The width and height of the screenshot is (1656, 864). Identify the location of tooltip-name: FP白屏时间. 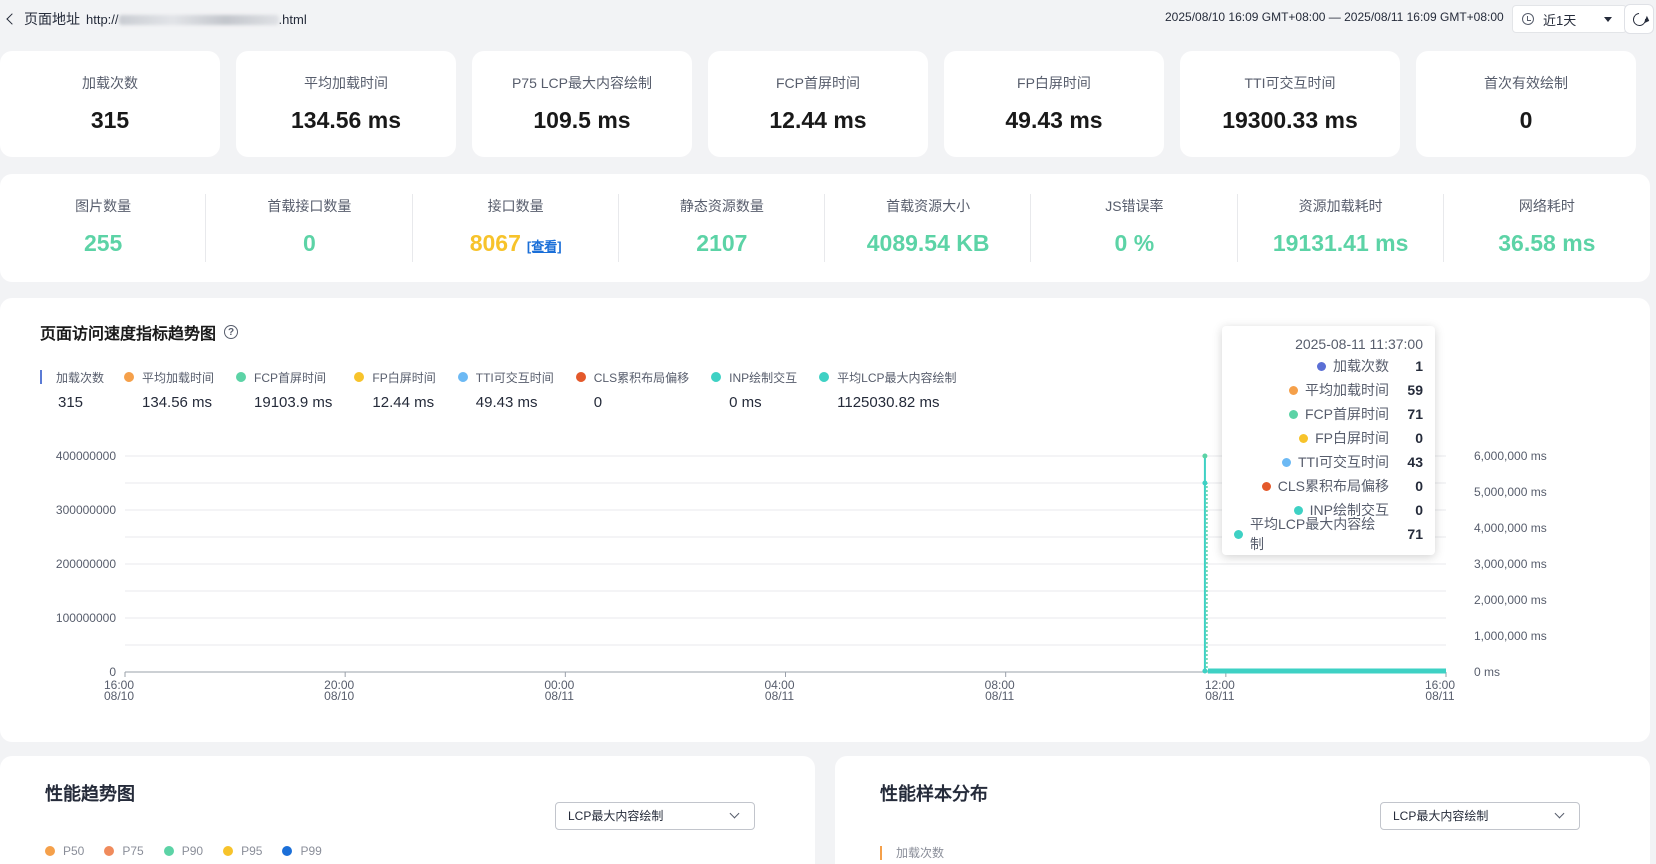
(1352, 438).